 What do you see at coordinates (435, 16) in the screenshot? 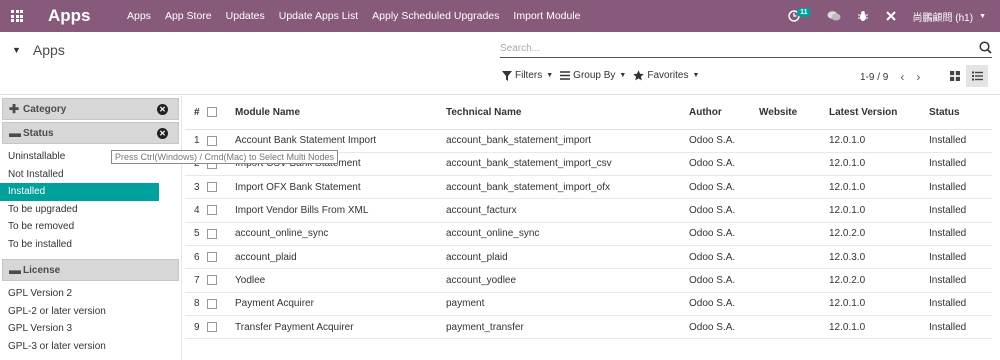
I see `menu-apply-scheduled-upgrades: Apply Scheduled Upgrades` at bounding box center [435, 16].